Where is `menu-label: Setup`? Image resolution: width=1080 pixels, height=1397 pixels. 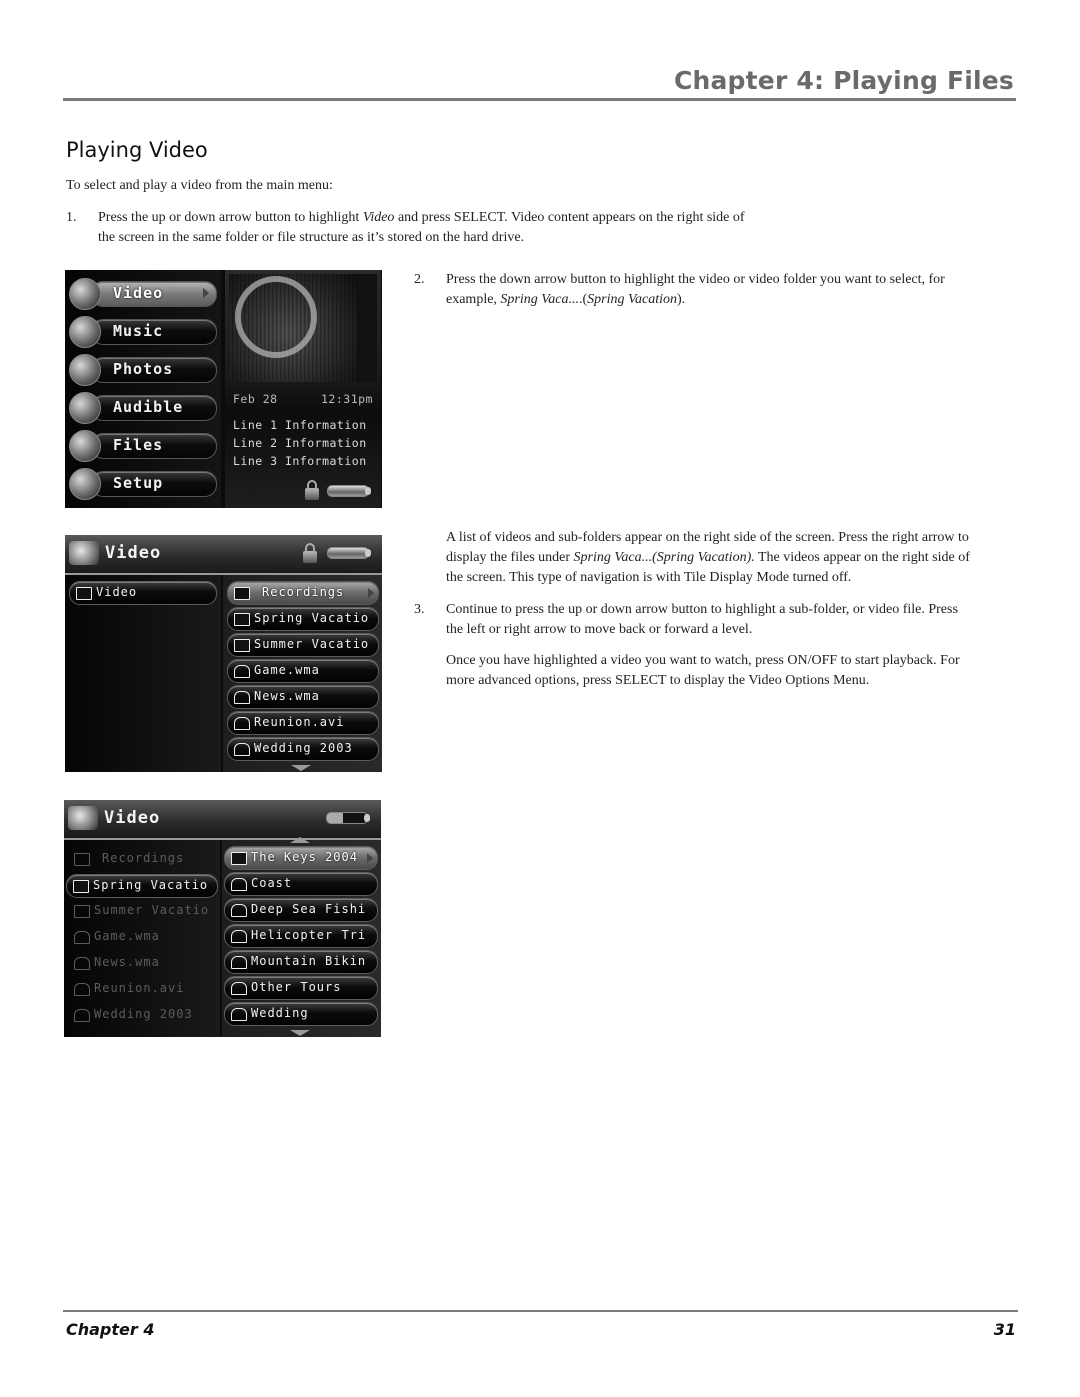 menu-label: Setup is located at coordinates (138, 483).